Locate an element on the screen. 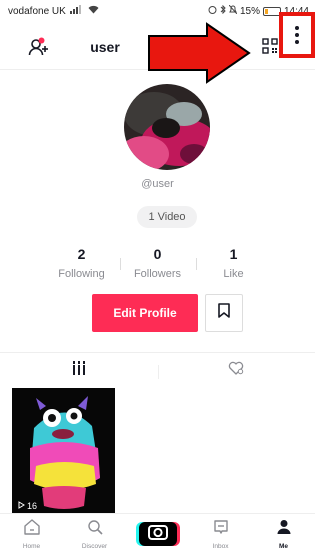  liked-heart-icon is located at coordinates (236, 370).